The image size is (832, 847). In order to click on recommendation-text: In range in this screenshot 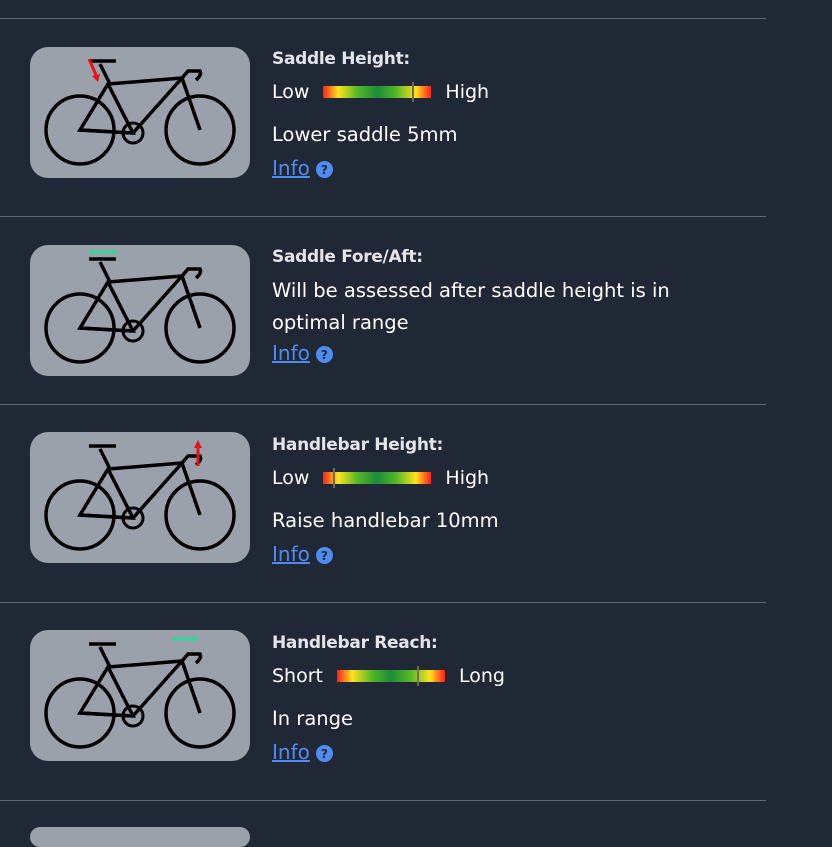, I will do `click(313, 718)`.